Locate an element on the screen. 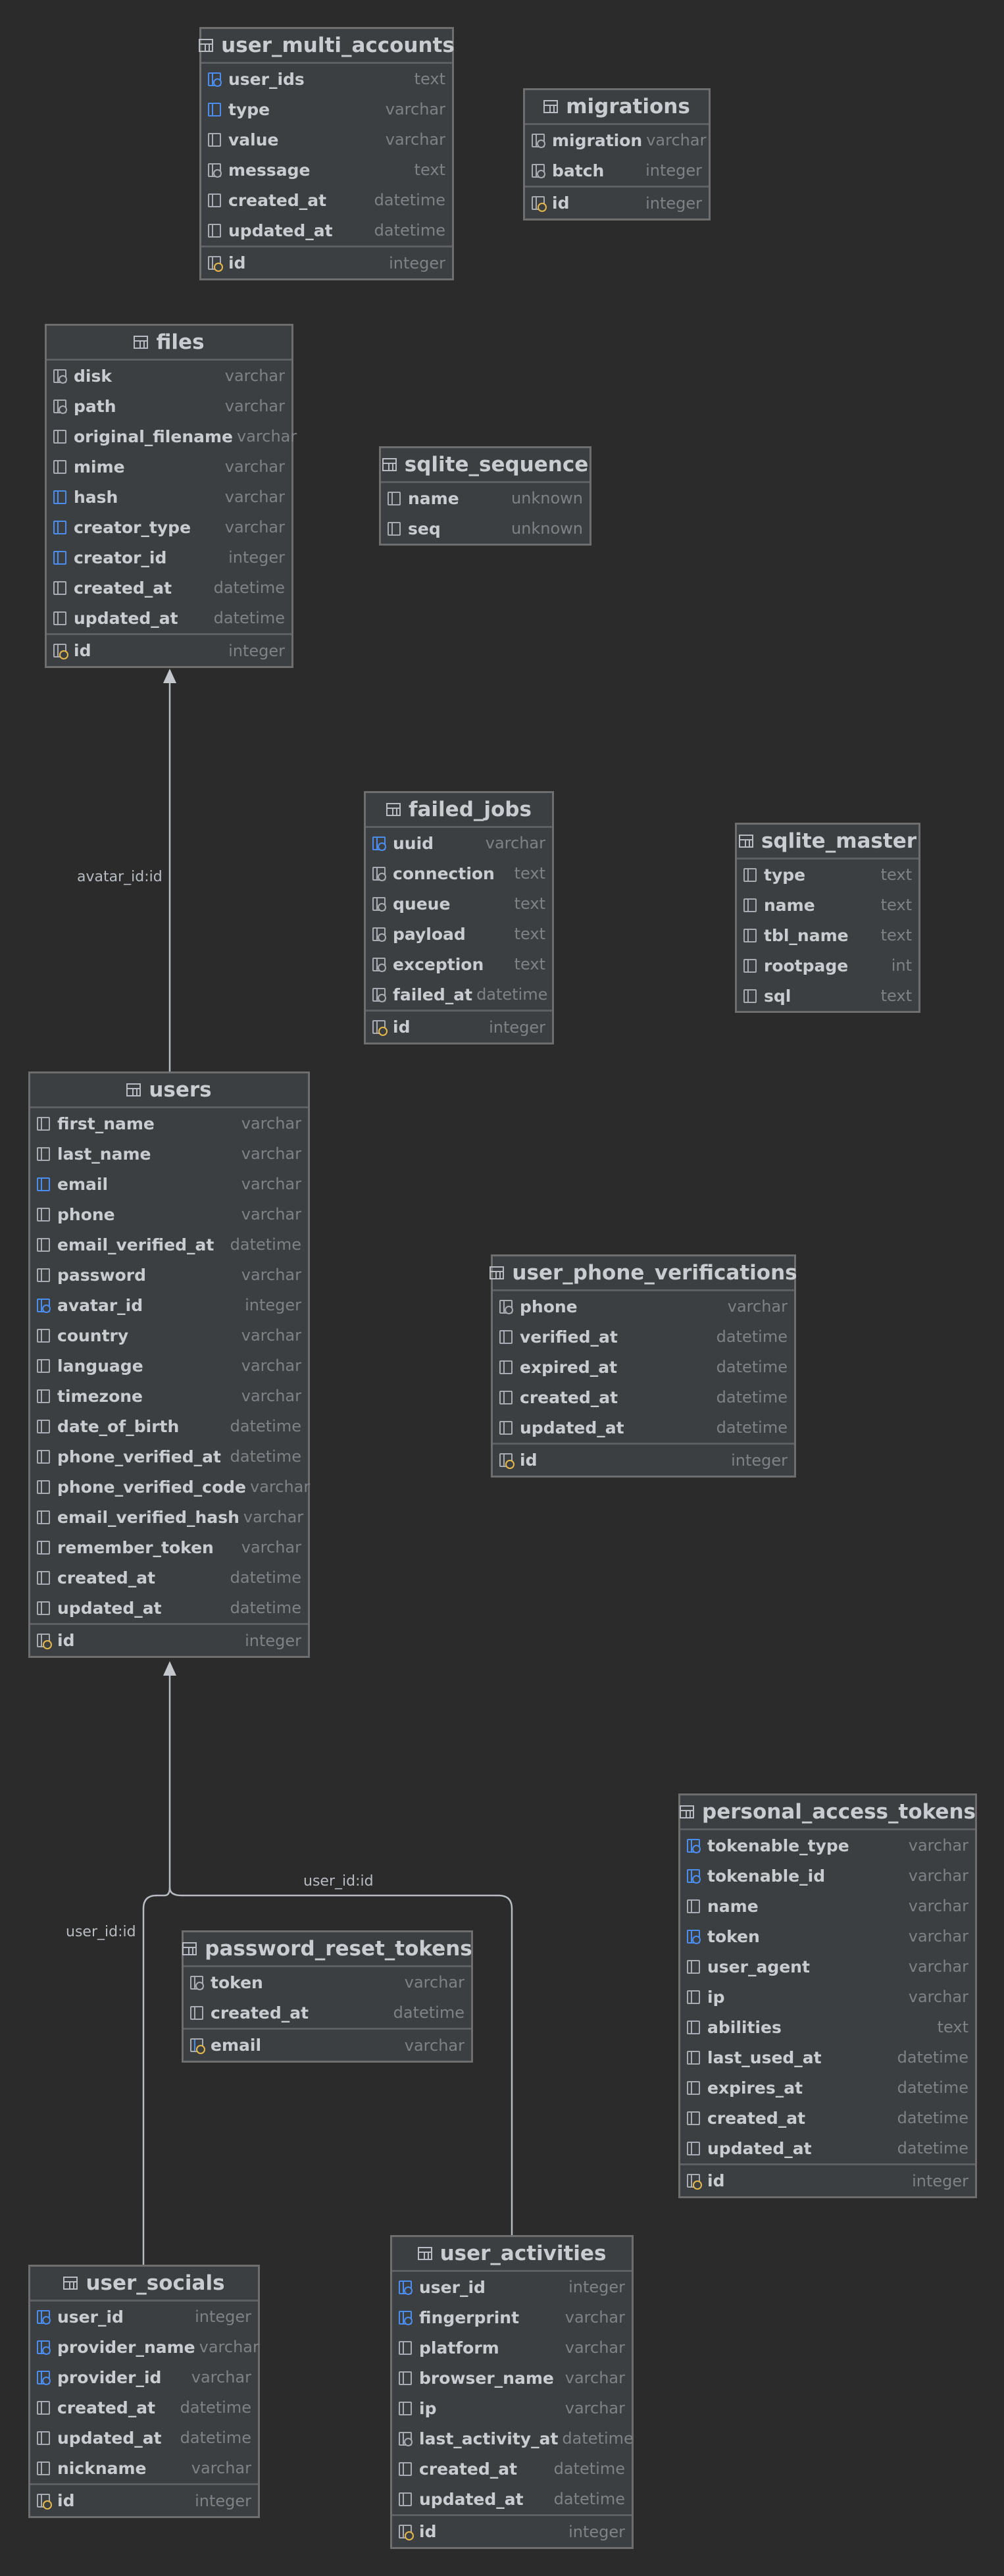 The image size is (1004, 2576). table-header: user_multi_accounts is located at coordinates (327, 46).